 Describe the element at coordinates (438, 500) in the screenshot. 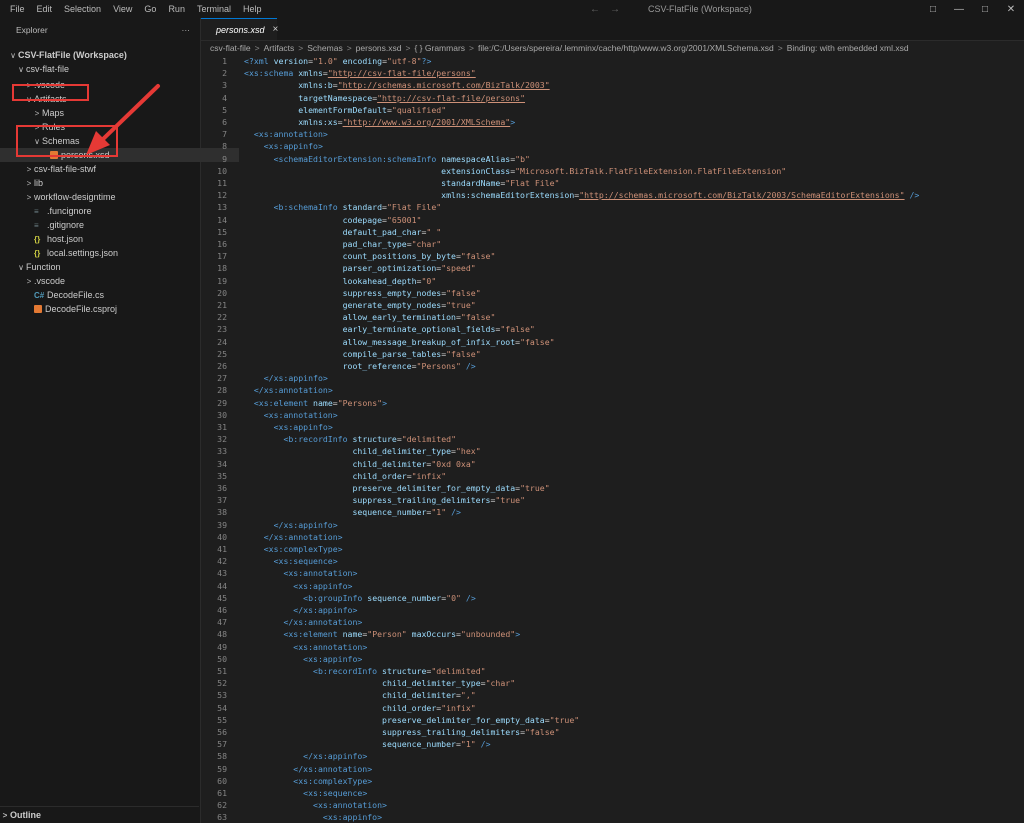

I see `code-text: suppress_trailing_delimiters="true"` at that location.